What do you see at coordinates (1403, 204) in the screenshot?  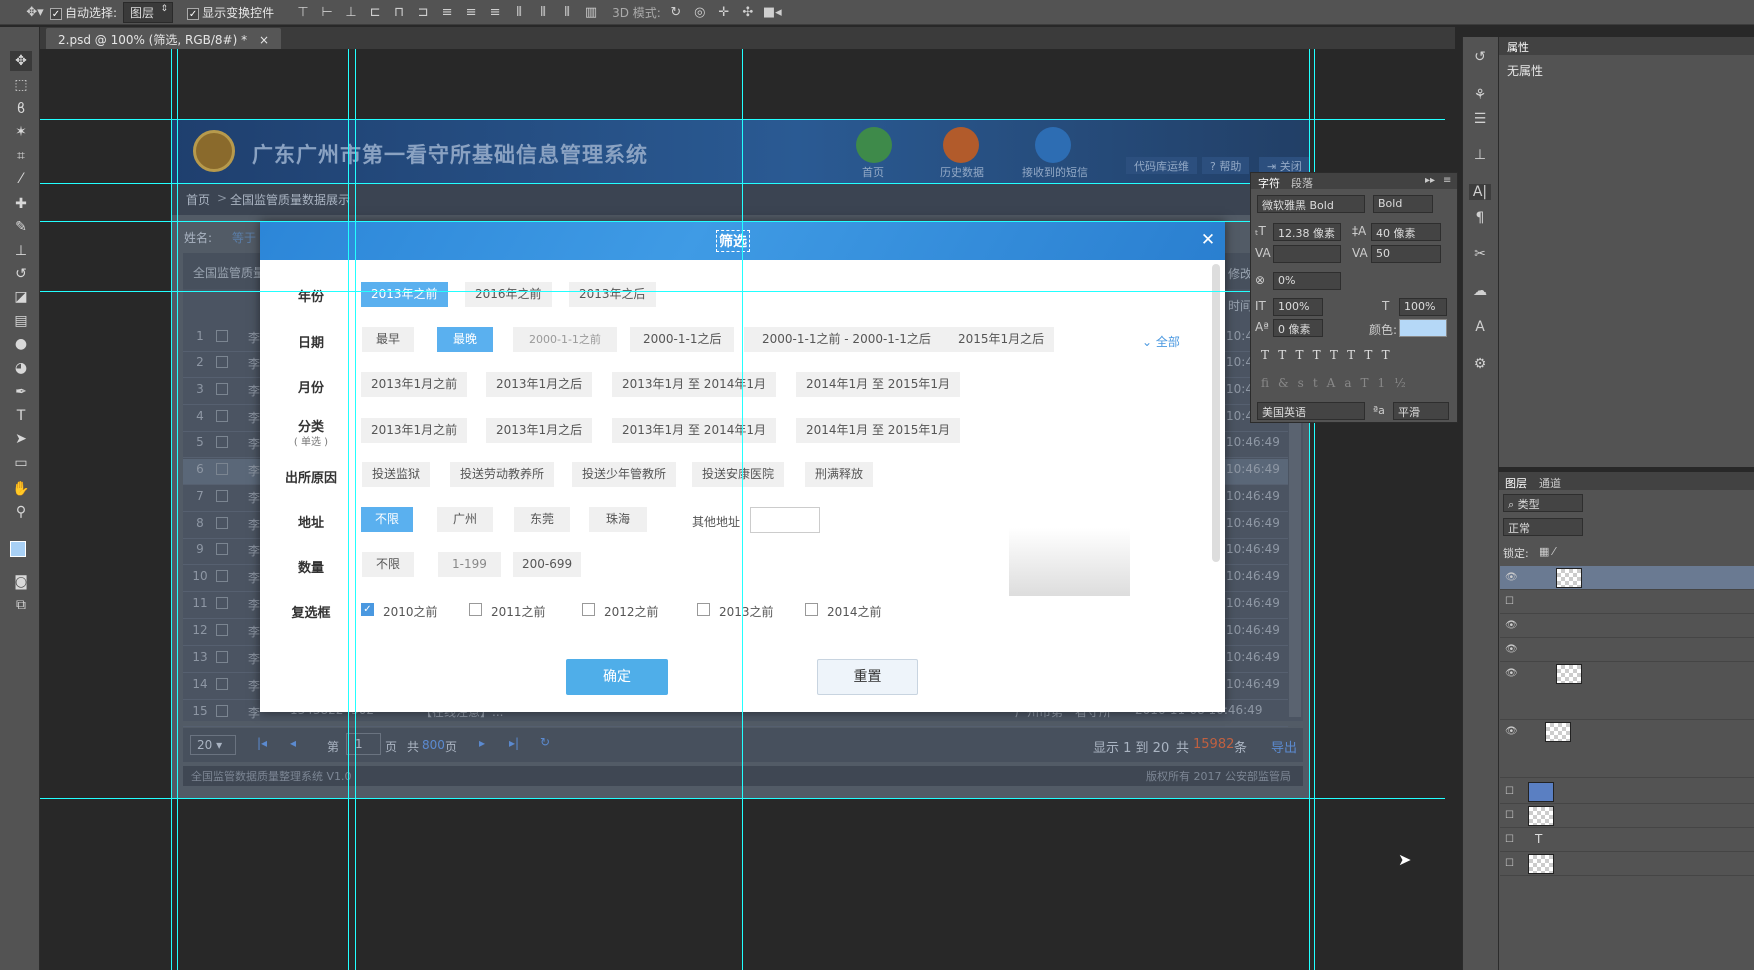 I see `font-style-select: Bold` at bounding box center [1403, 204].